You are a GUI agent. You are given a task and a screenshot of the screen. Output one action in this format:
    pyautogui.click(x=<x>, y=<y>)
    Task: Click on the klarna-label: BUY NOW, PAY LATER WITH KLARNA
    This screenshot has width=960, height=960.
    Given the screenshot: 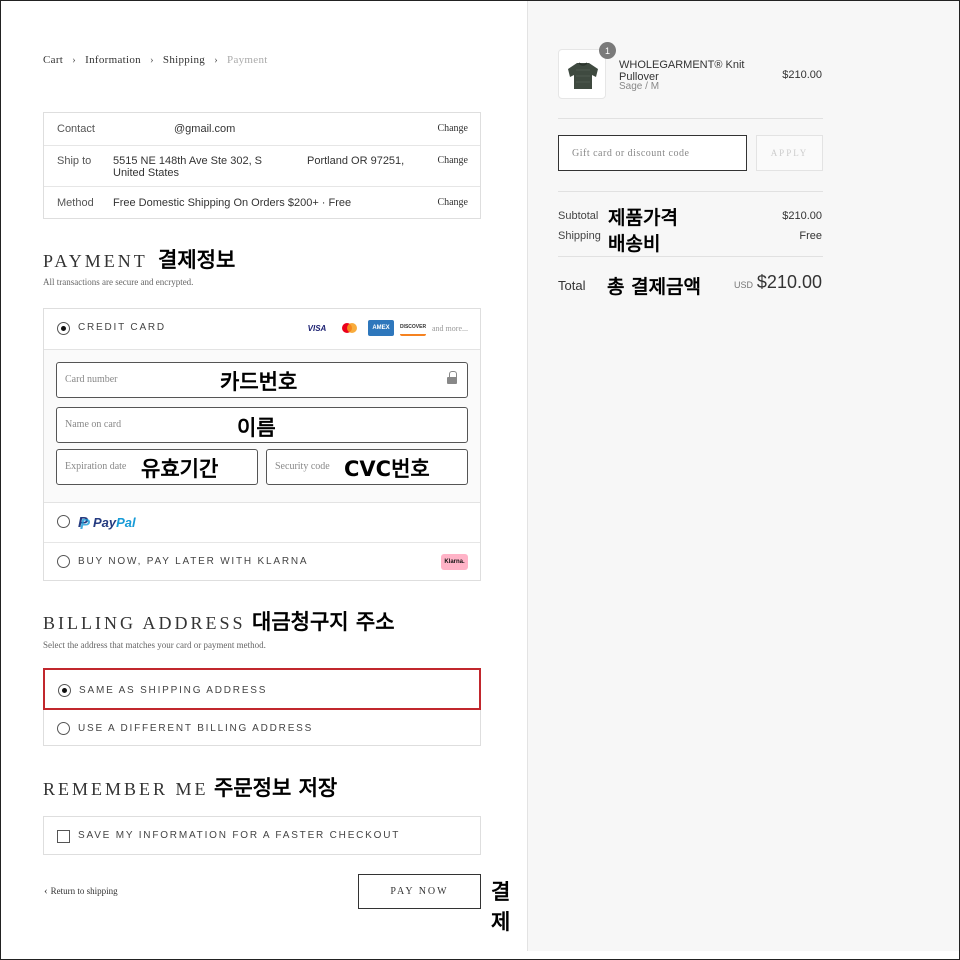 What is the action you would take?
    pyautogui.click(x=193, y=561)
    